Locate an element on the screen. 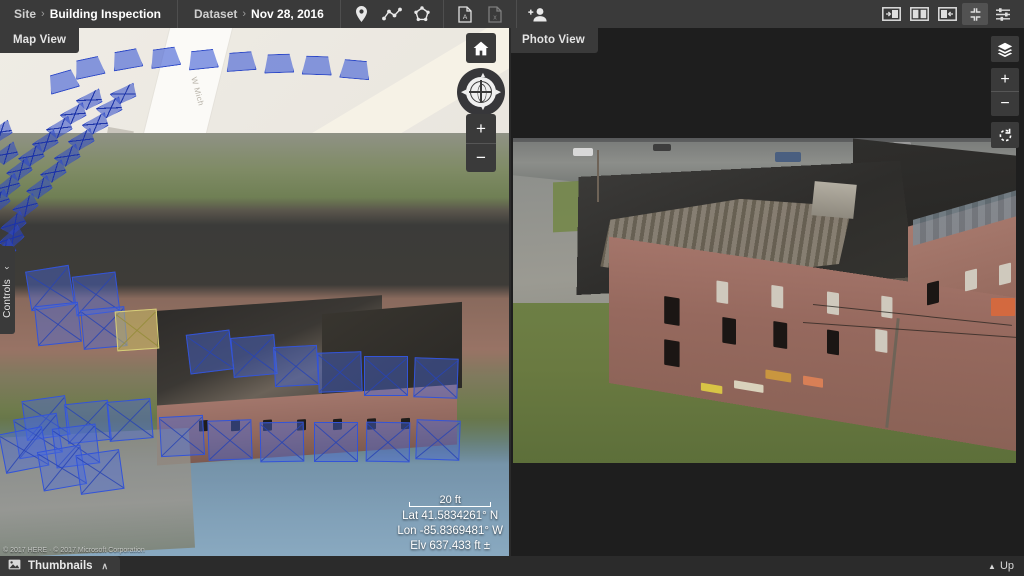 This screenshot has width=1024, height=576. photo-utility-pole is located at coordinates (598, 176).